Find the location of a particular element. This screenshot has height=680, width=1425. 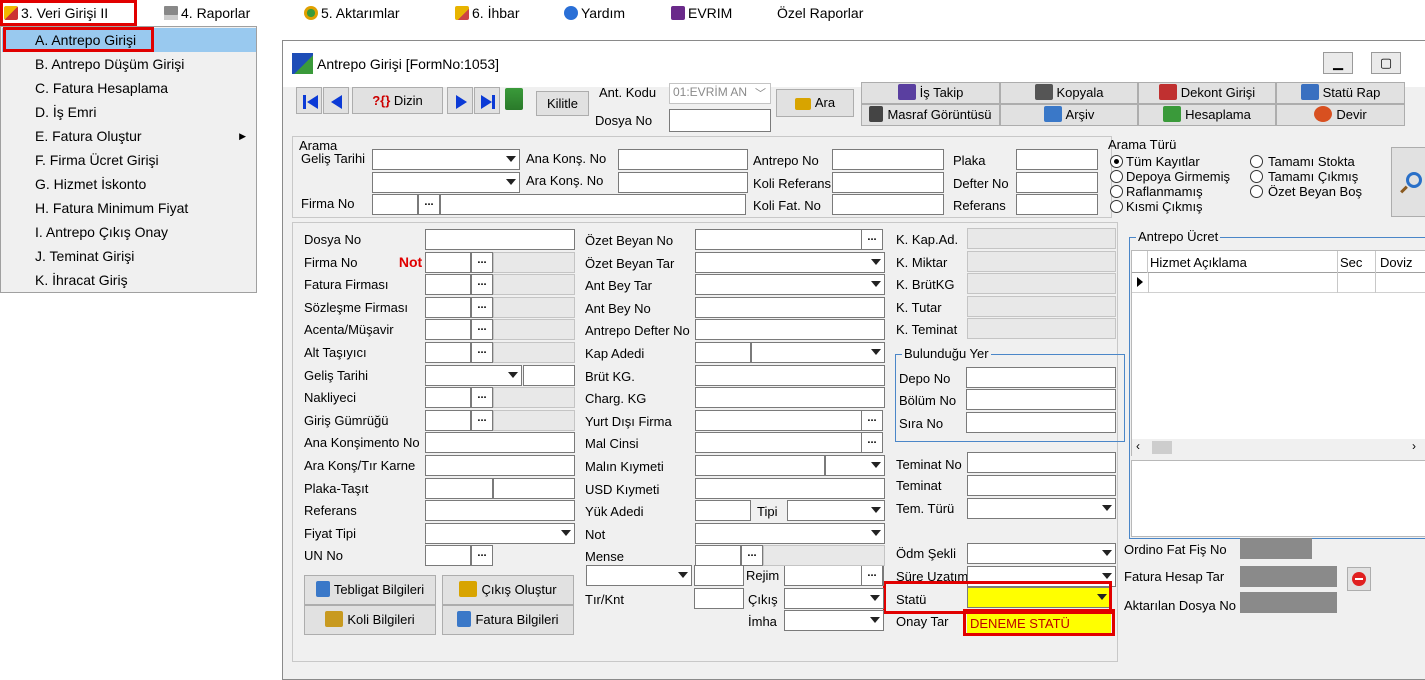

kap-adedi-input is located at coordinates (723, 352).